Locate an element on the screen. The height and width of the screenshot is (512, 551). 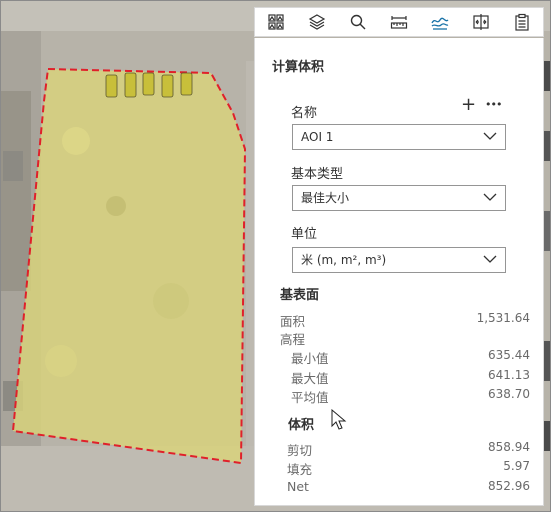
fill-row: 填充 5.97 is located at coordinates (408, 468).